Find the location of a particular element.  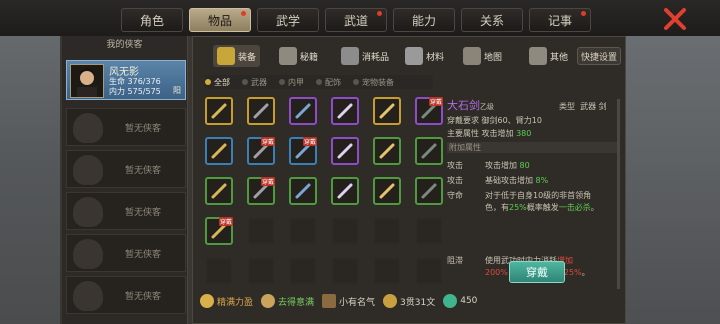

close-icon is located at coordinates (675, 19).